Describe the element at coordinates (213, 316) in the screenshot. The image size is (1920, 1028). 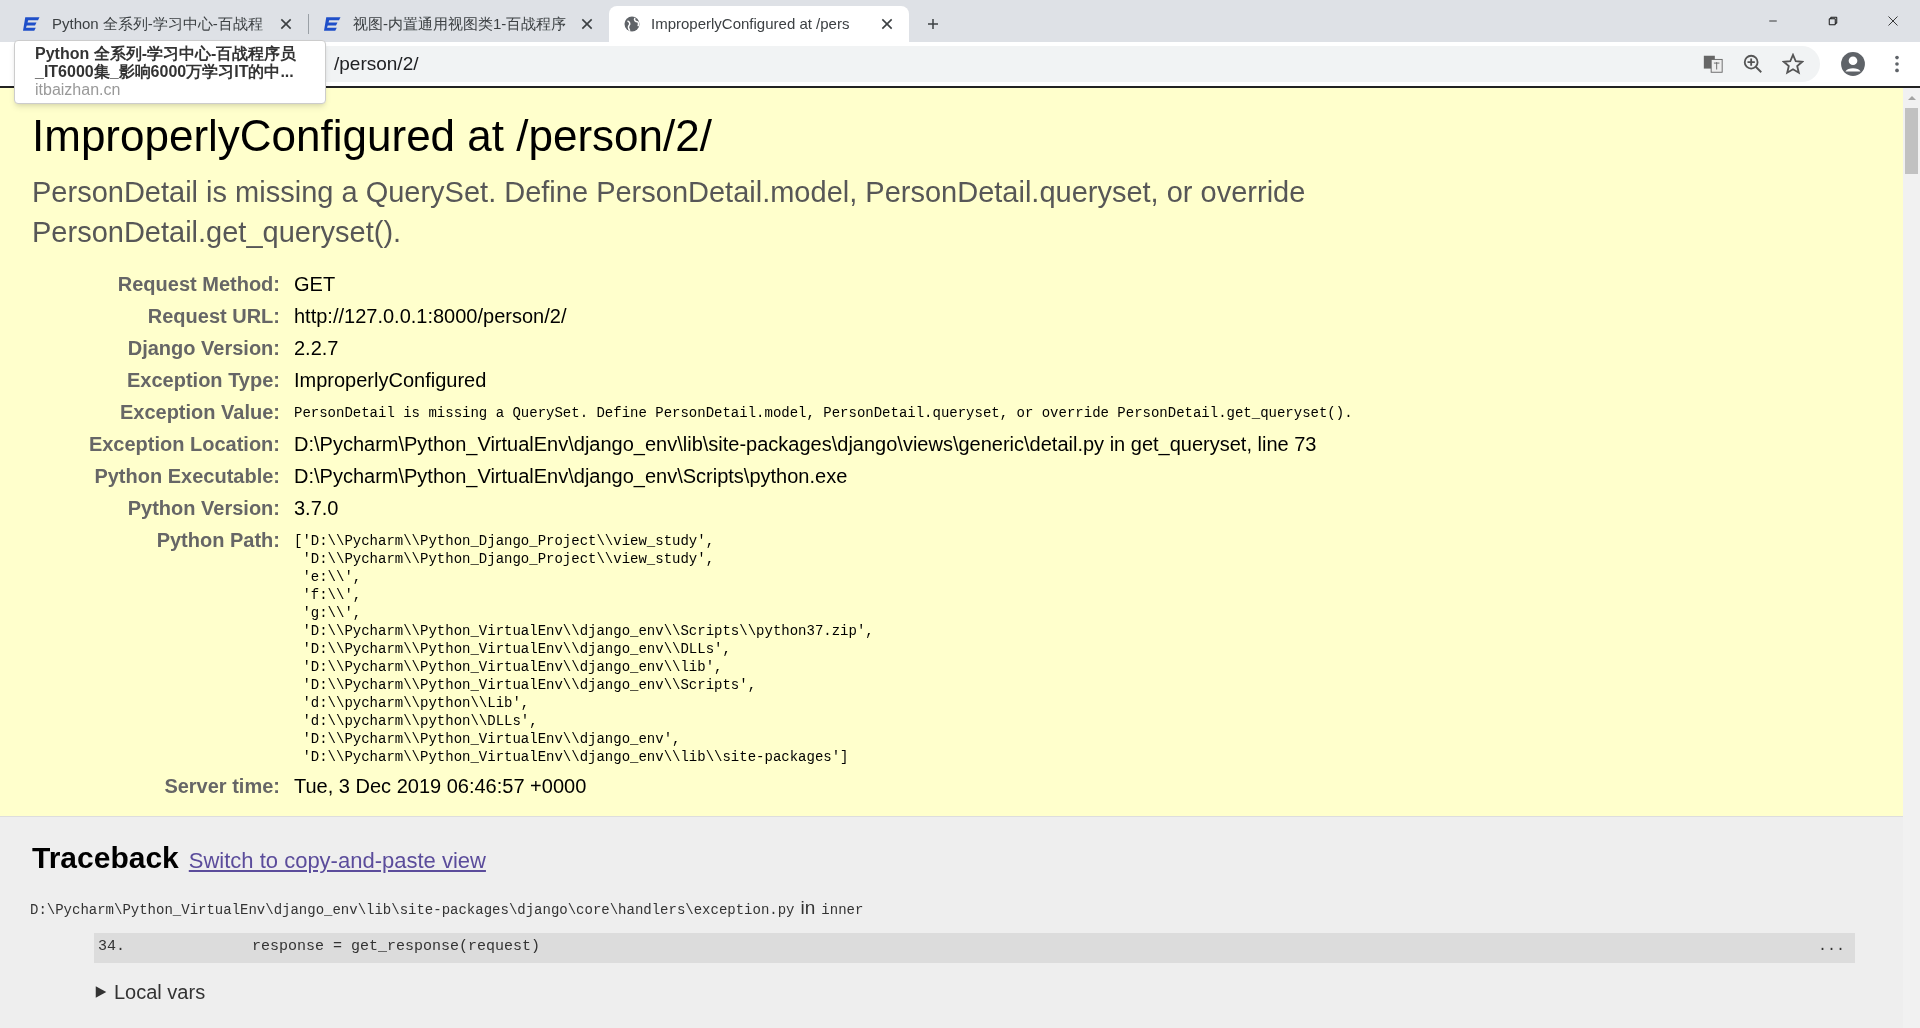
I see `field-label: Request URL:` at that location.